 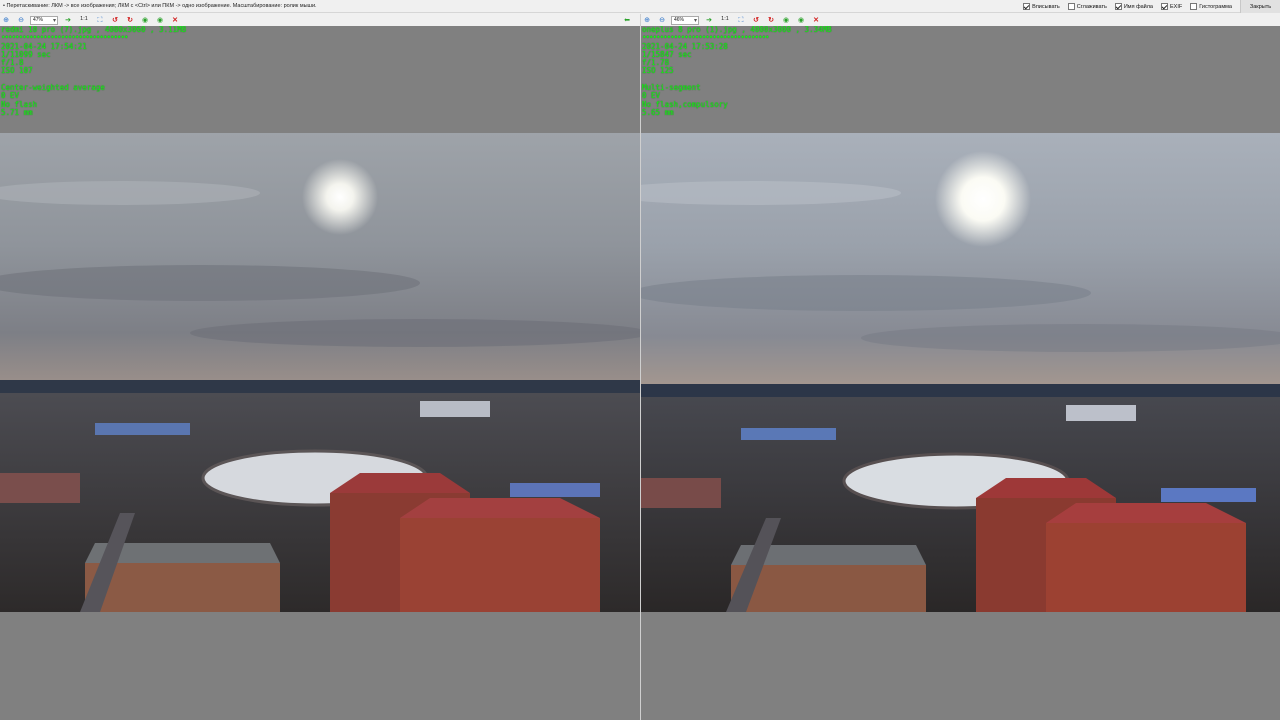 What do you see at coordinates (685, 20) in the screenshot?
I see `right-zoom-select: 46%` at bounding box center [685, 20].